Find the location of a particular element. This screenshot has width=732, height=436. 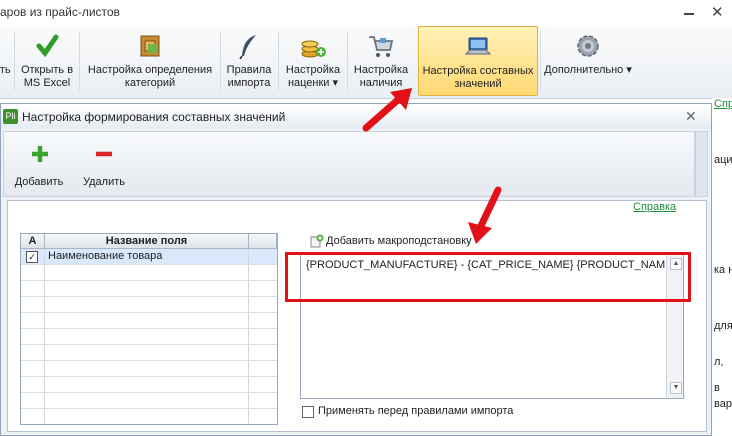

annotation-highlight-box is located at coordinates (488, 277).